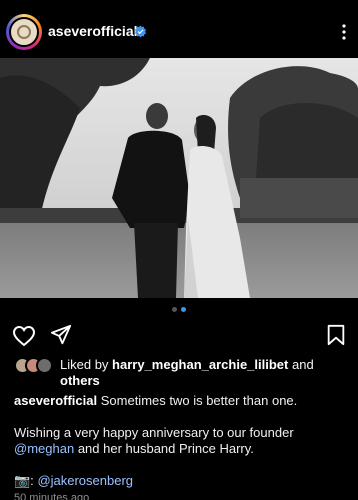  I want to click on likes-and: and, so click(302, 364).